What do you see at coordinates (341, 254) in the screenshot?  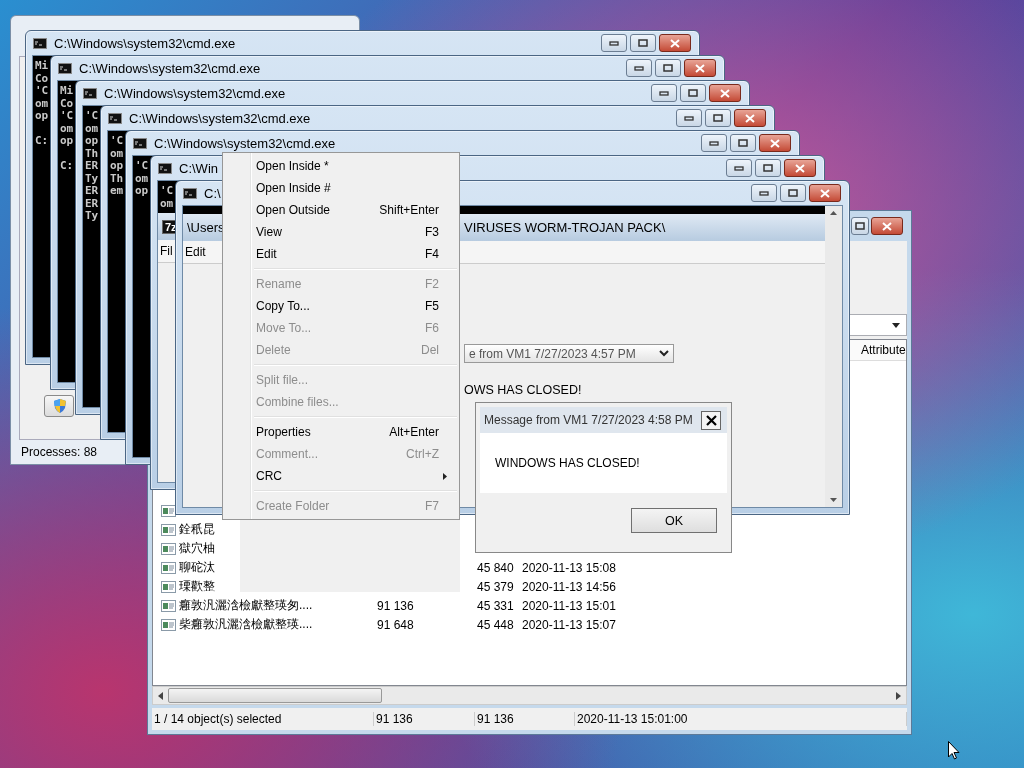 I see `menu-item: Edit F4` at bounding box center [341, 254].